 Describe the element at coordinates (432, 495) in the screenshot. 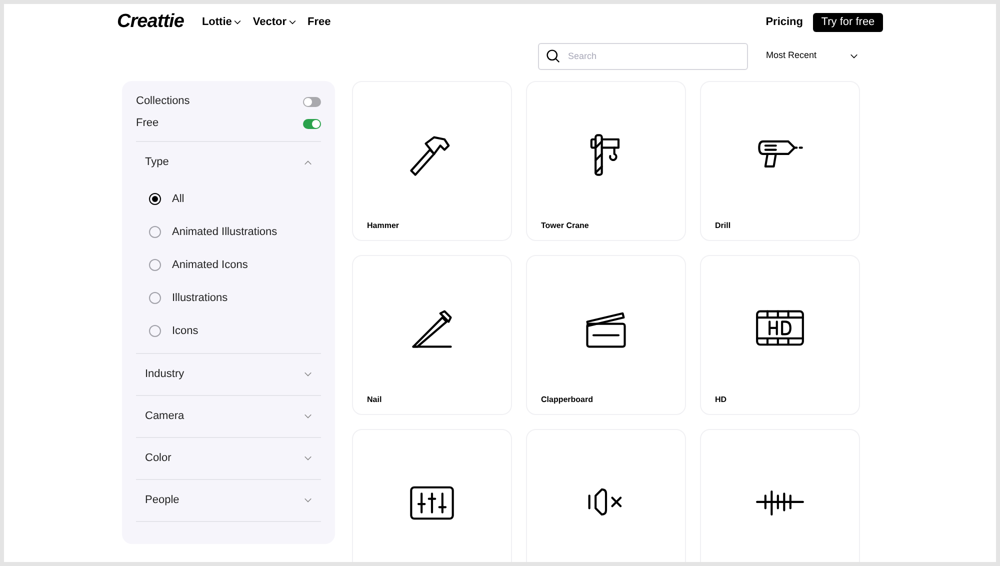

I see `icon-card` at that location.